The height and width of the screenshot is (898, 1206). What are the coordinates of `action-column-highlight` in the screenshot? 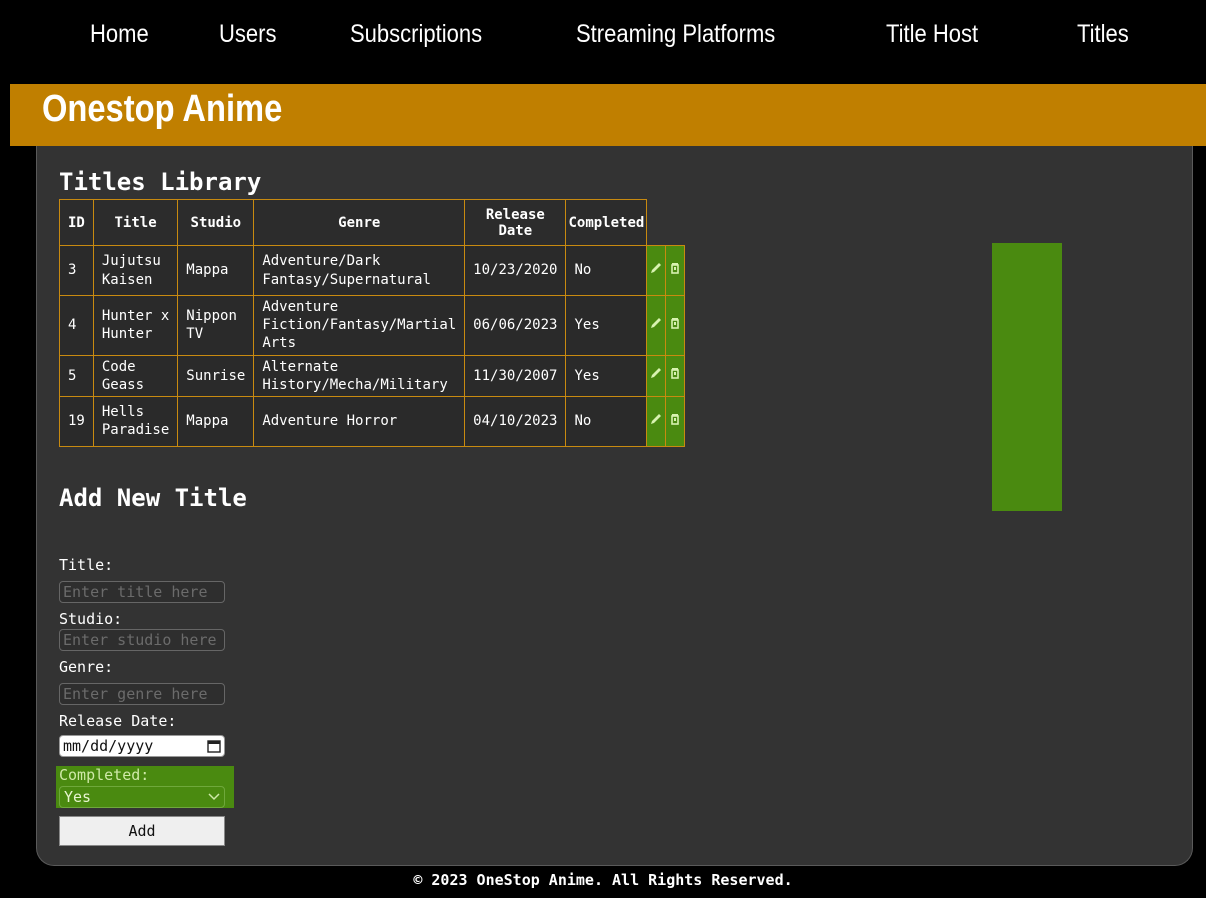 It's located at (1027, 377).